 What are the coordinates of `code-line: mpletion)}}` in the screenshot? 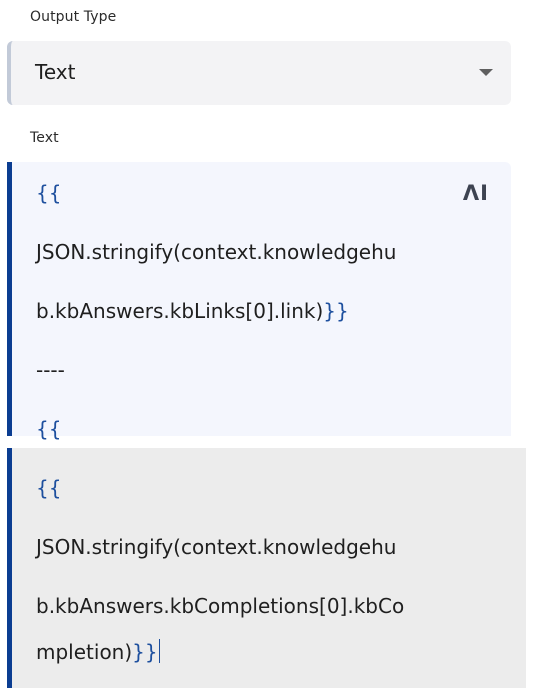 It's located at (98, 651).